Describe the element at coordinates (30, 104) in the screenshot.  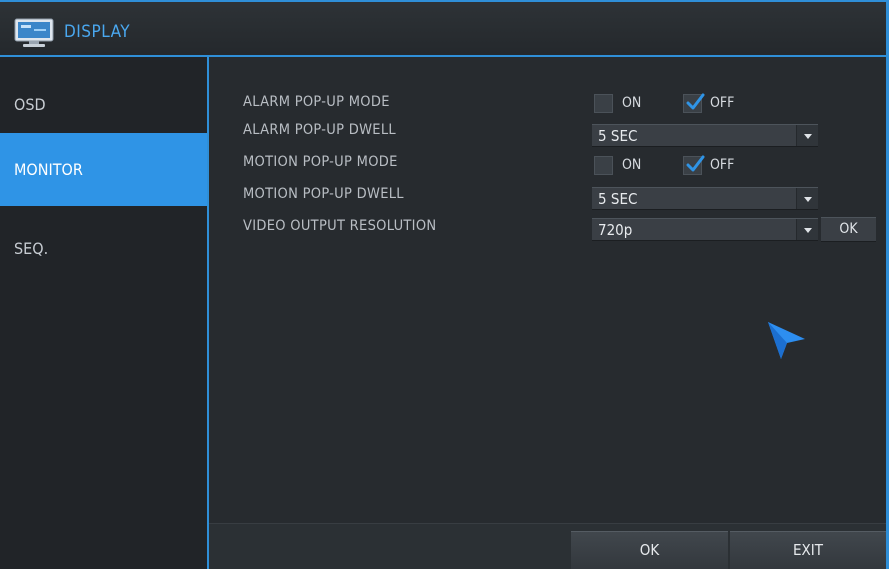
I see `sidebar-item-label: OSD` at that location.